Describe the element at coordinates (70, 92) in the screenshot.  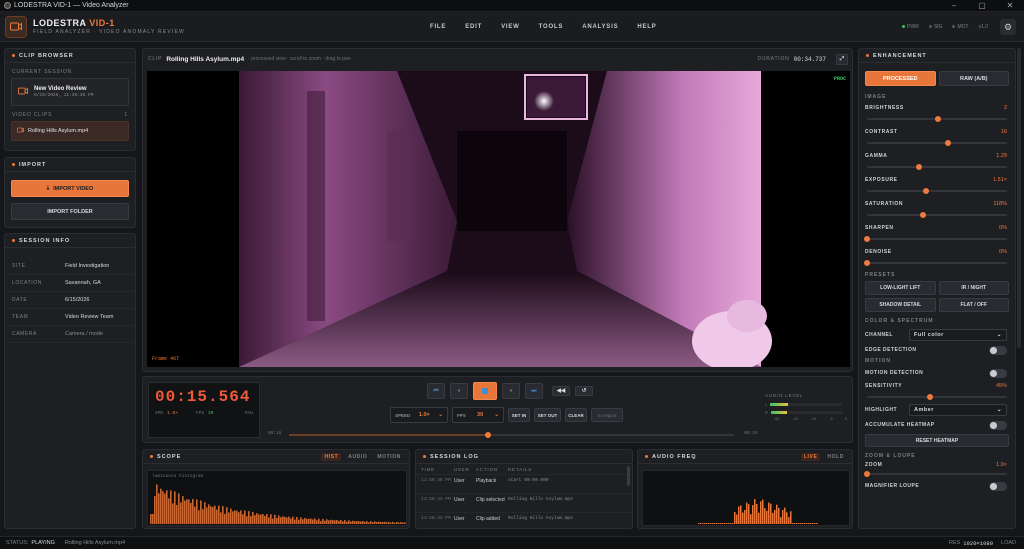
I see `session-card: New Video Review 6/15/2026, 11:36:35 PM` at that location.